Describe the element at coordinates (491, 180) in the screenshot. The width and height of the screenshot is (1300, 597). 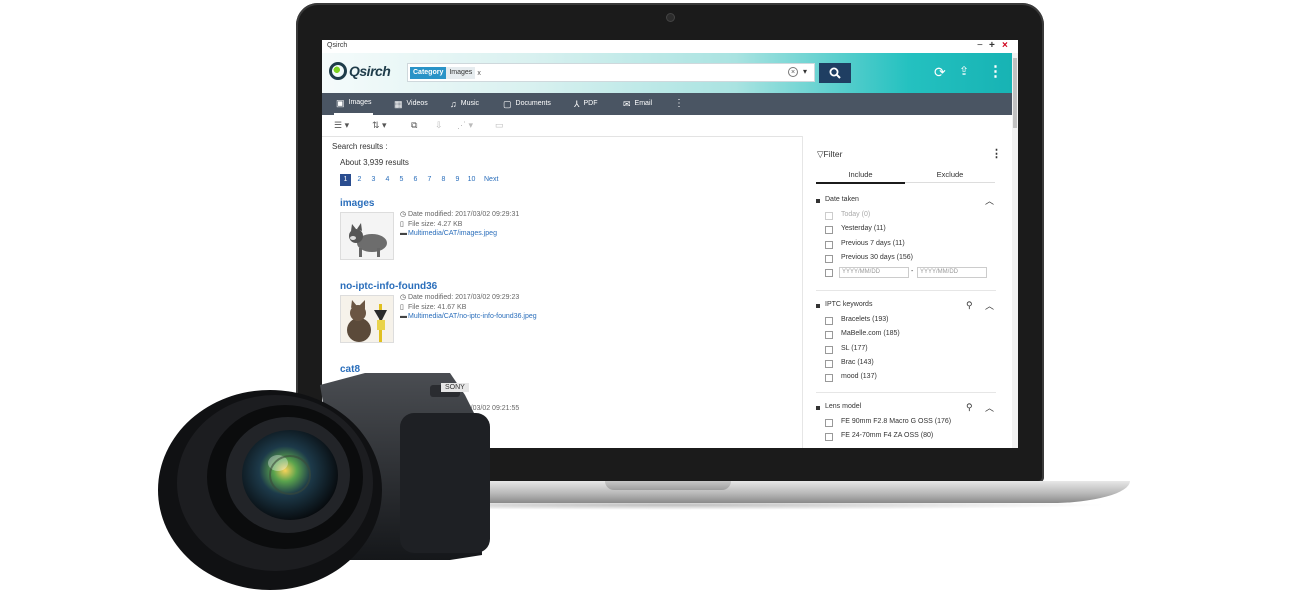
I see `next-page-link: Next` at that location.